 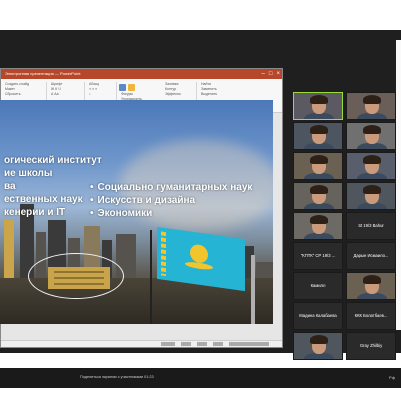 I want to click on participant-name-tile: Gray Zhilbiy, so click(x=371, y=346).